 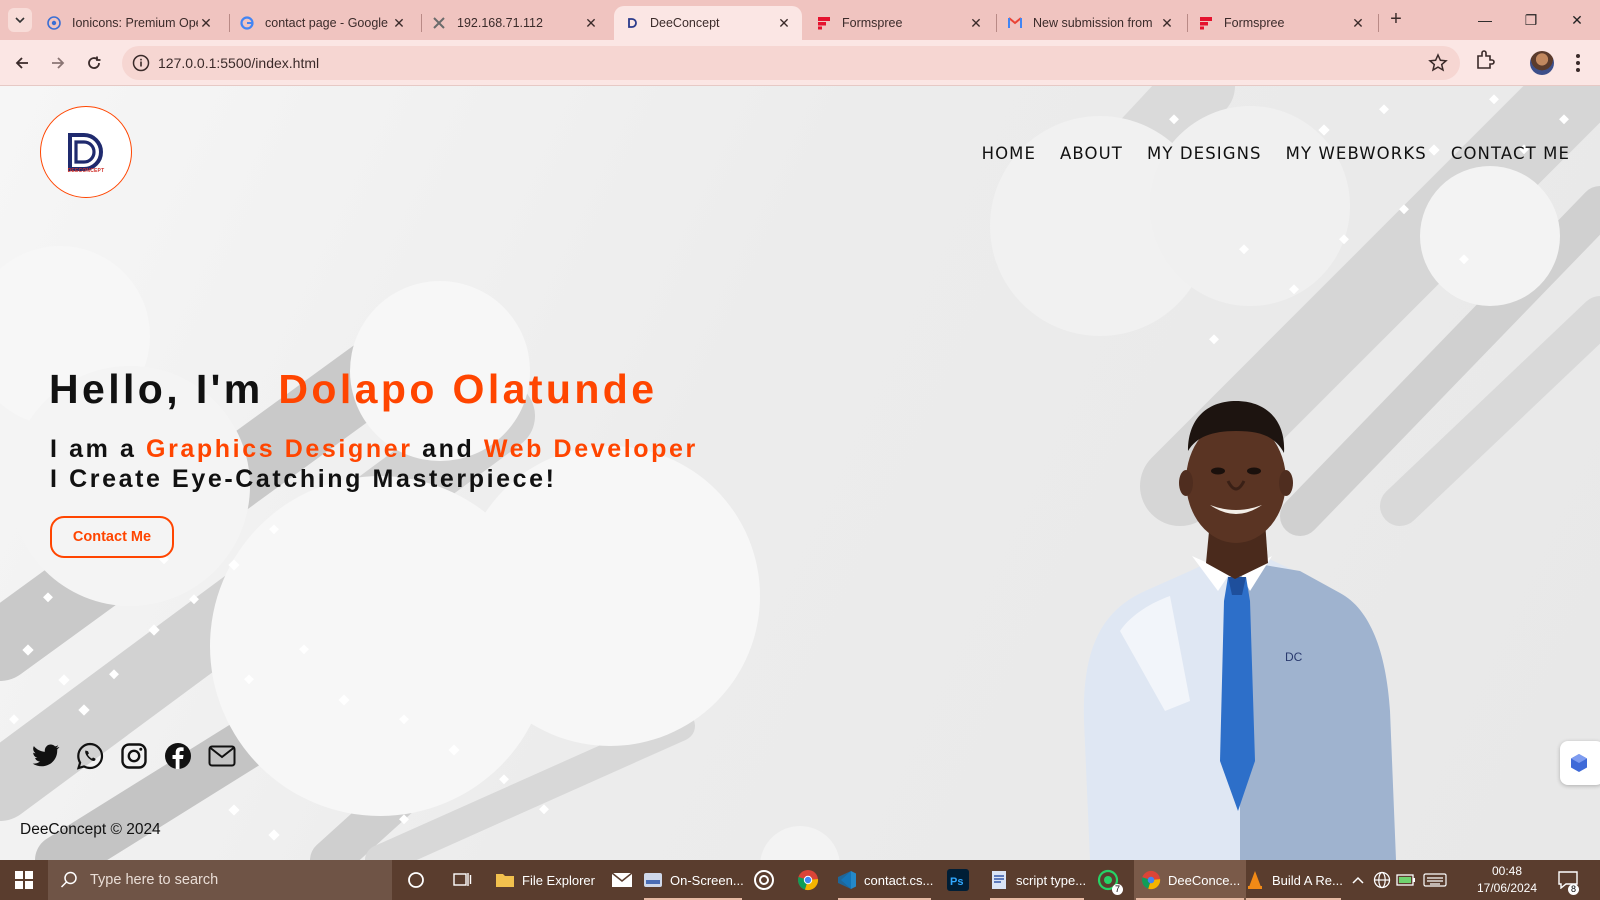 What do you see at coordinates (1294, 657) in the screenshot?
I see `shirt-badge: DC` at bounding box center [1294, 657].